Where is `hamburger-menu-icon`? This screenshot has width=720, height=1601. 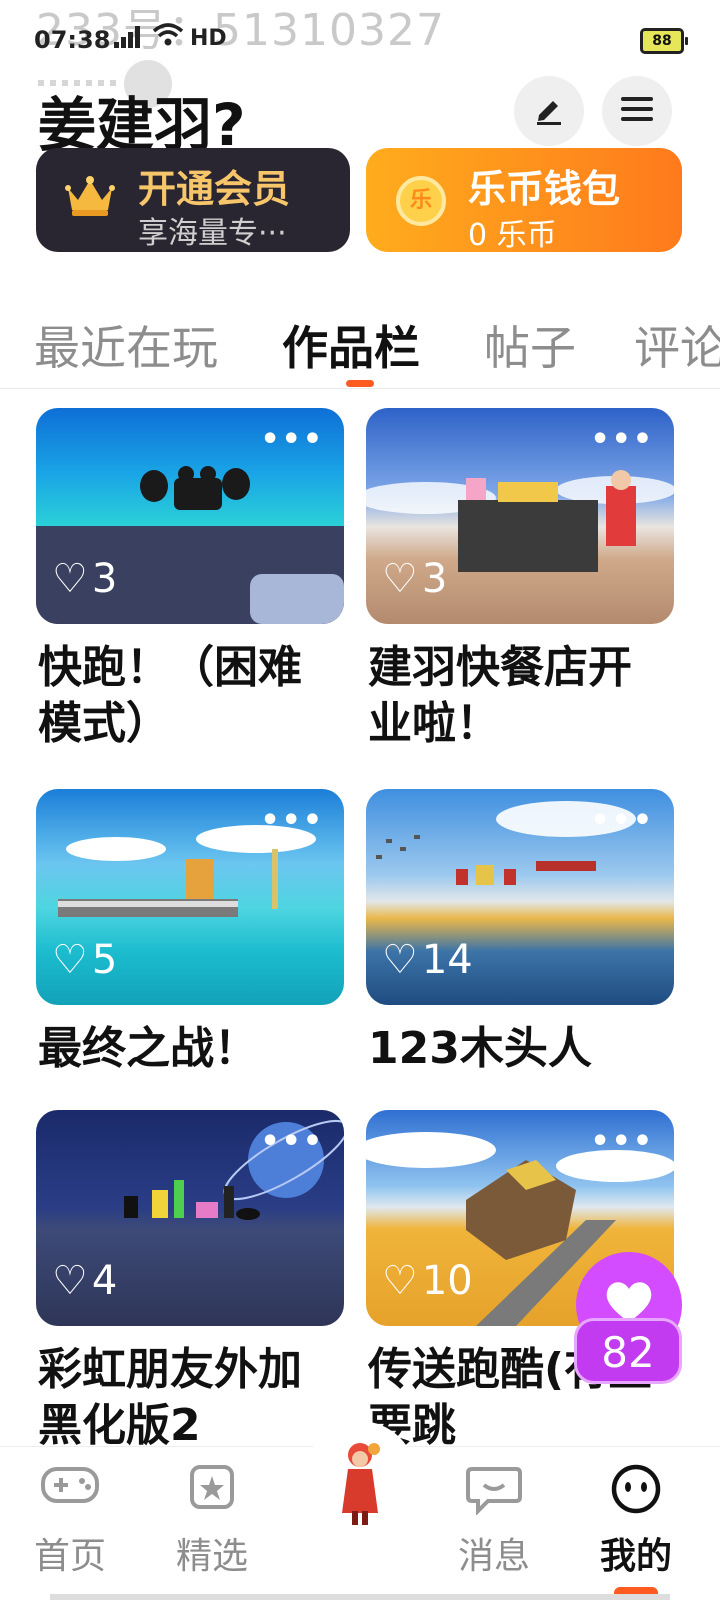
hamburger-menu-icon is located at coordinates (637, 111).